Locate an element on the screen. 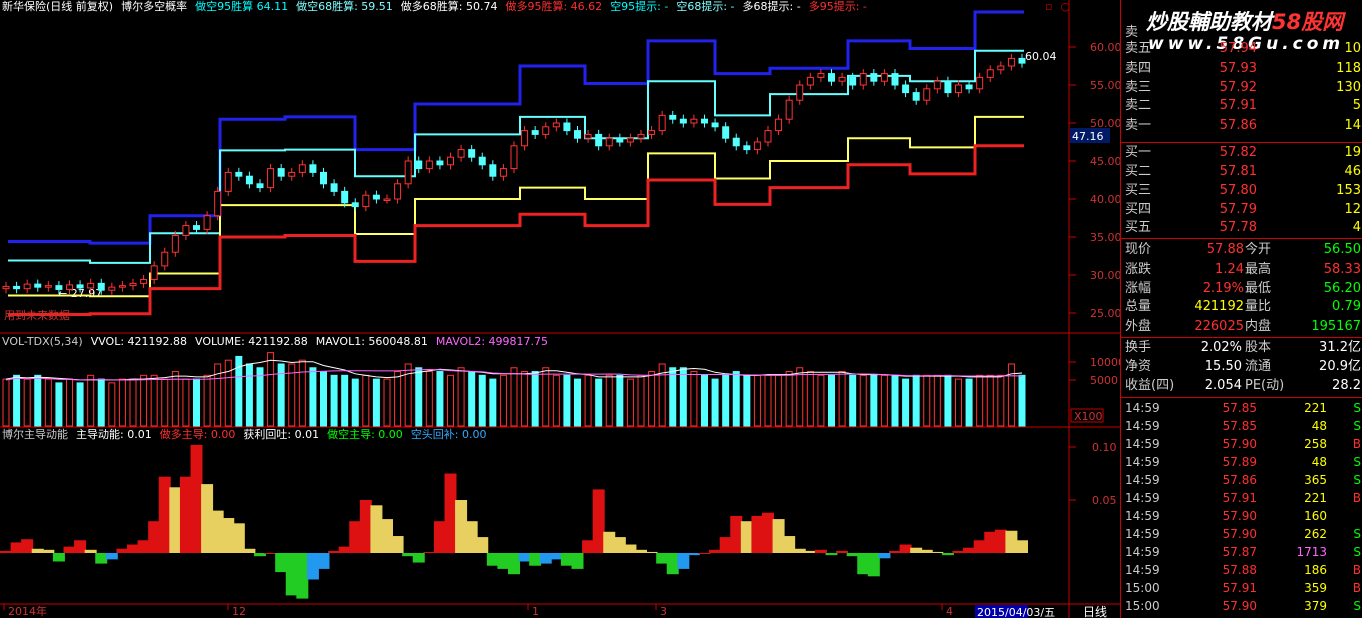 The height and width of the screenshot is (618, 1362). tick-price: 57.85 is located at coordinates (1239, 426).